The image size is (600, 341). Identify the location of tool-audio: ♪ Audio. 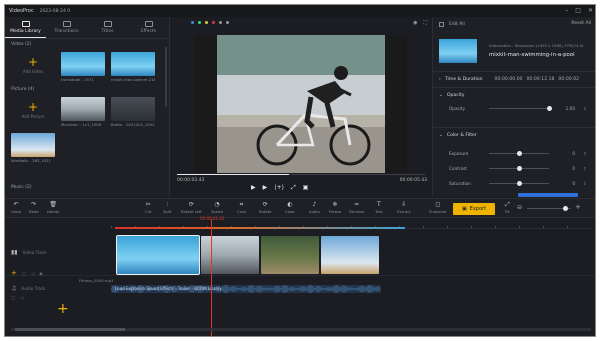
(314, 207).